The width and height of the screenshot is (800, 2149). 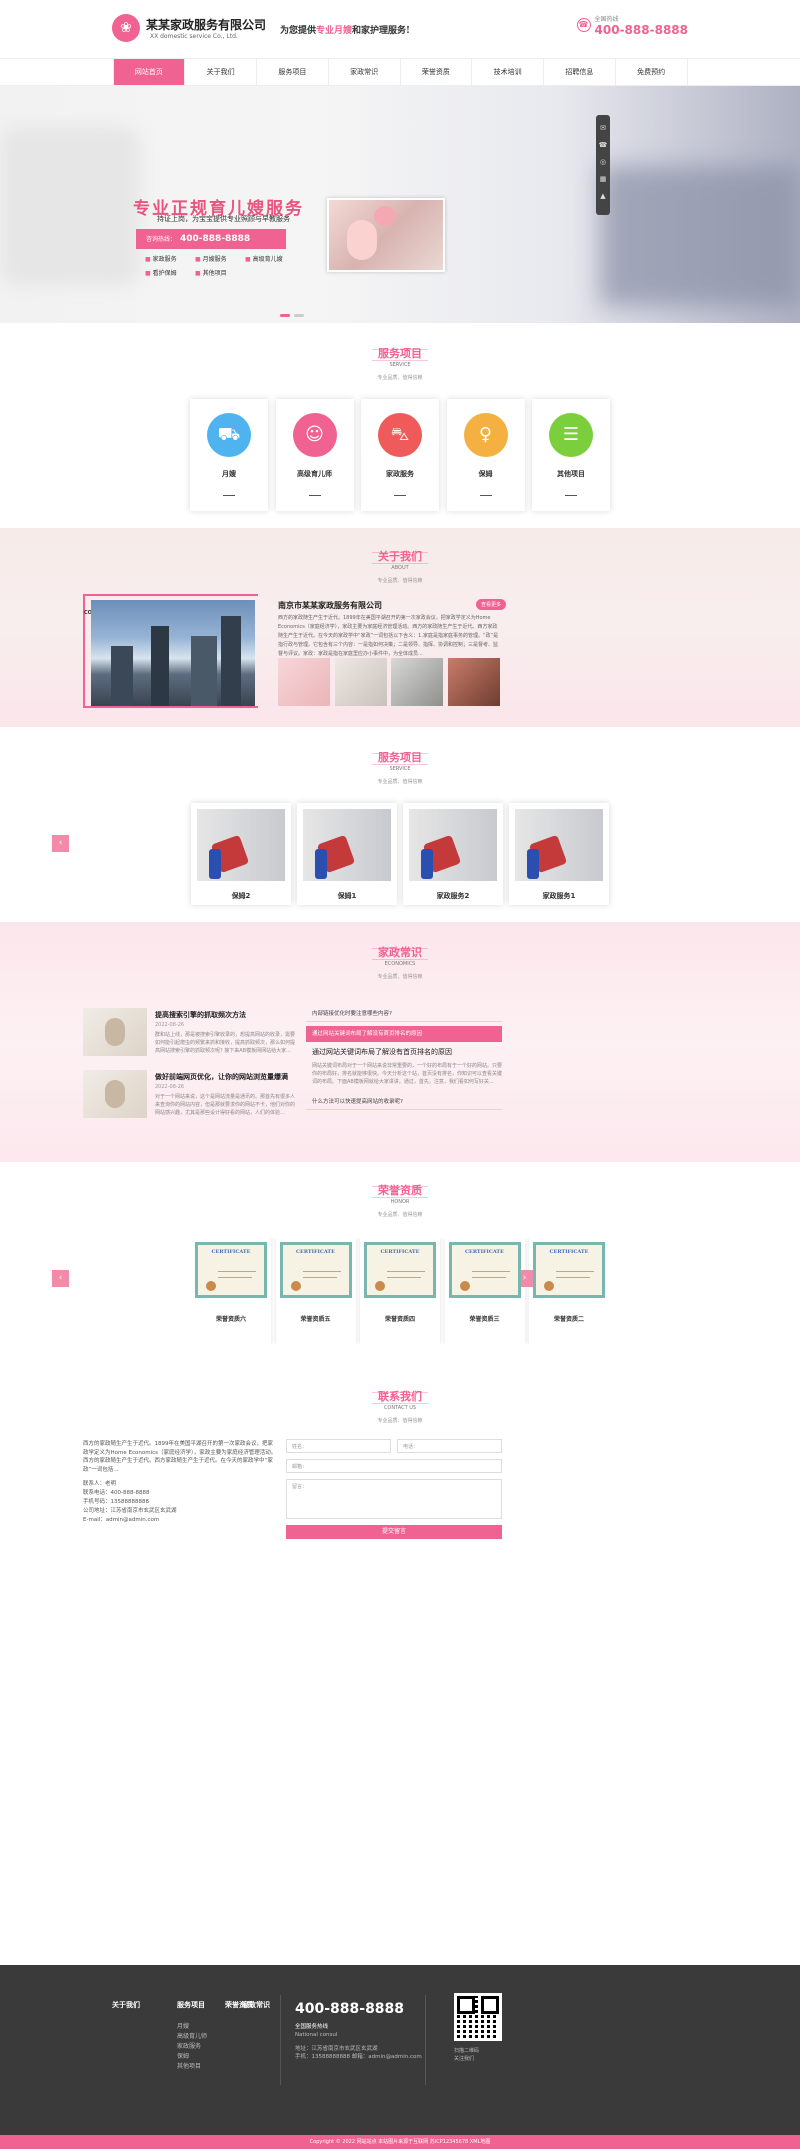 I want to click on service-card: ♀ 保姆, so click(x=485, y=455).